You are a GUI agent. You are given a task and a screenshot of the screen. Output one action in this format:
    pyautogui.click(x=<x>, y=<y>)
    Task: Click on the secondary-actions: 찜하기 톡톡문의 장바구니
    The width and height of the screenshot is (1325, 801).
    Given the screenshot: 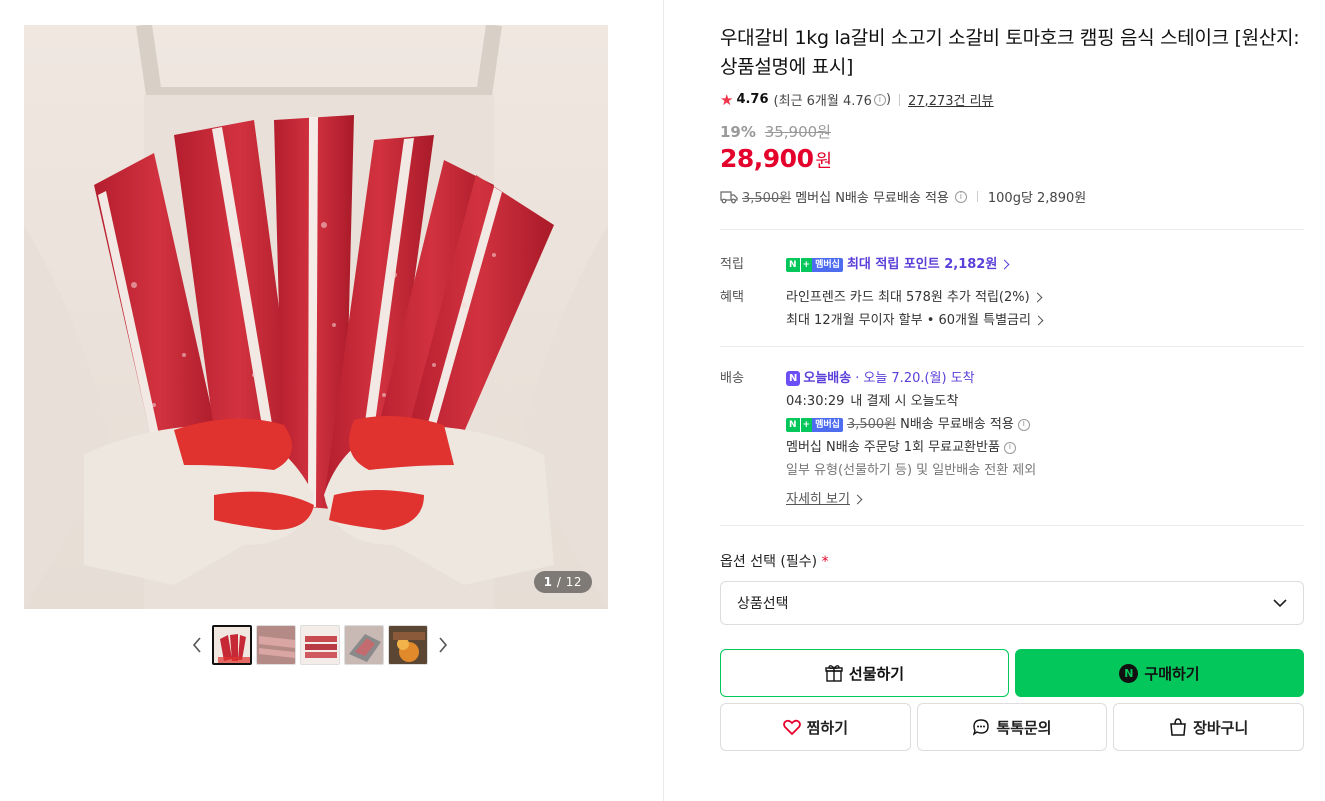 What is the action you would take?
    pyautogui.click(x=1012, y=727)
    